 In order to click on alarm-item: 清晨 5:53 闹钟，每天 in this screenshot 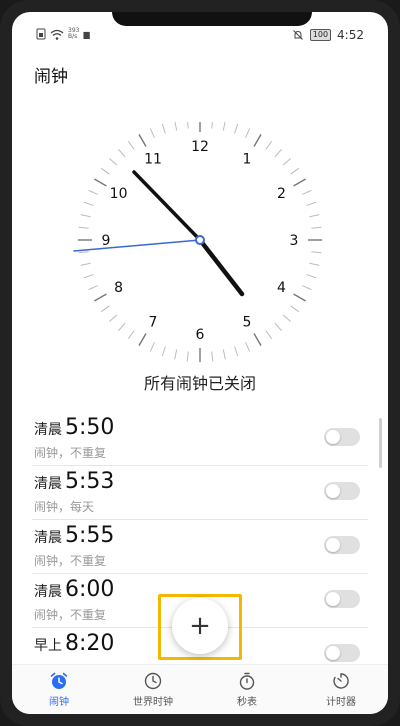, I will do `click(200, 493)`.